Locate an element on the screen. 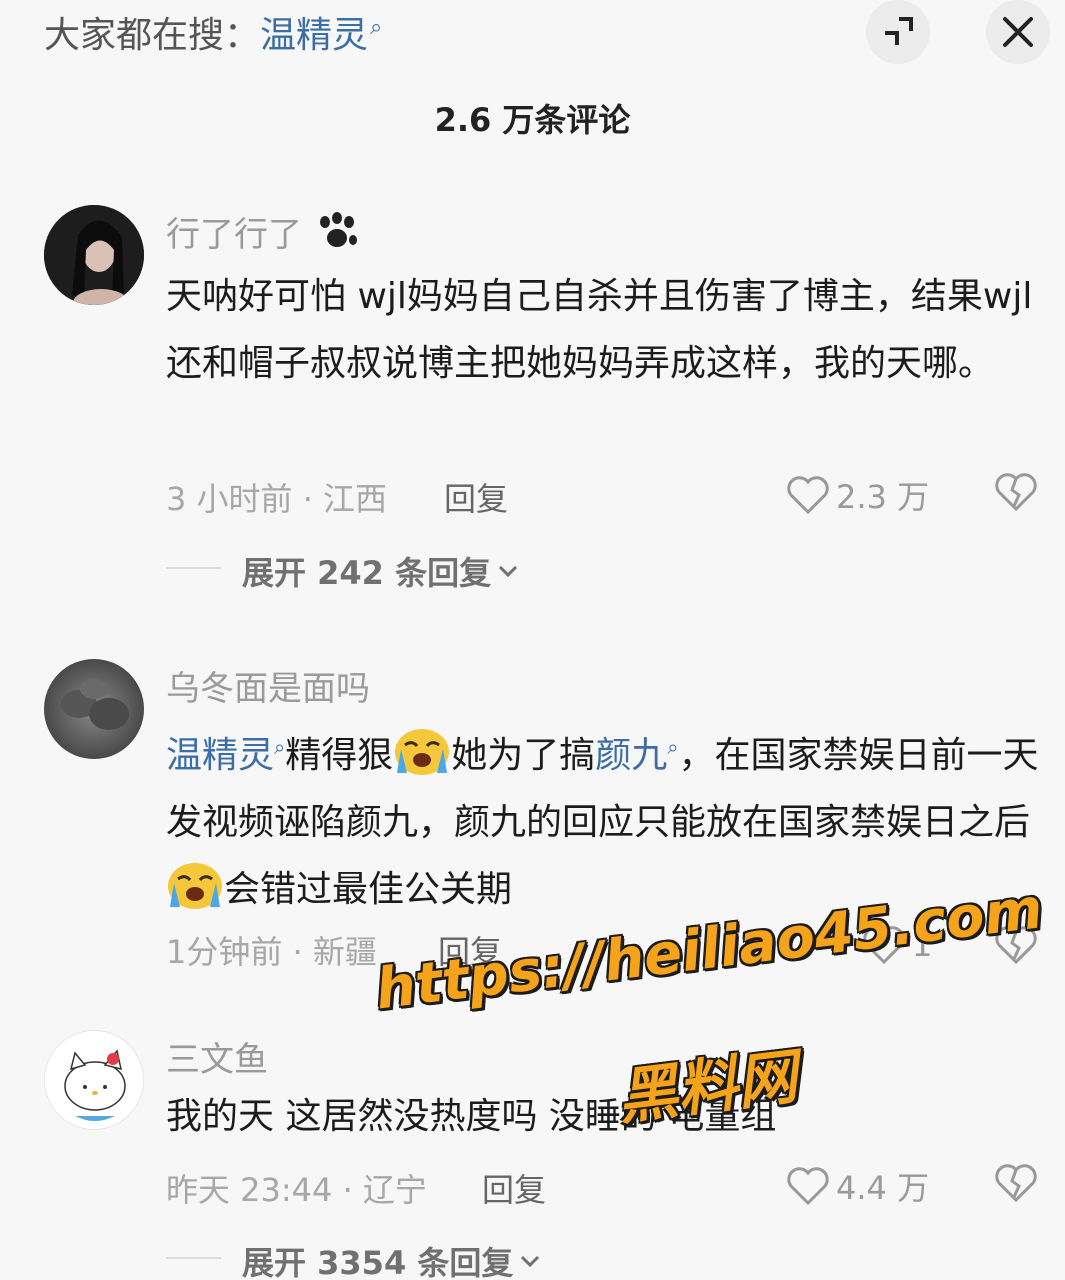  search-suggestion: 大家都在搜：温精灵⌕ is located at coordinates (213, 32).